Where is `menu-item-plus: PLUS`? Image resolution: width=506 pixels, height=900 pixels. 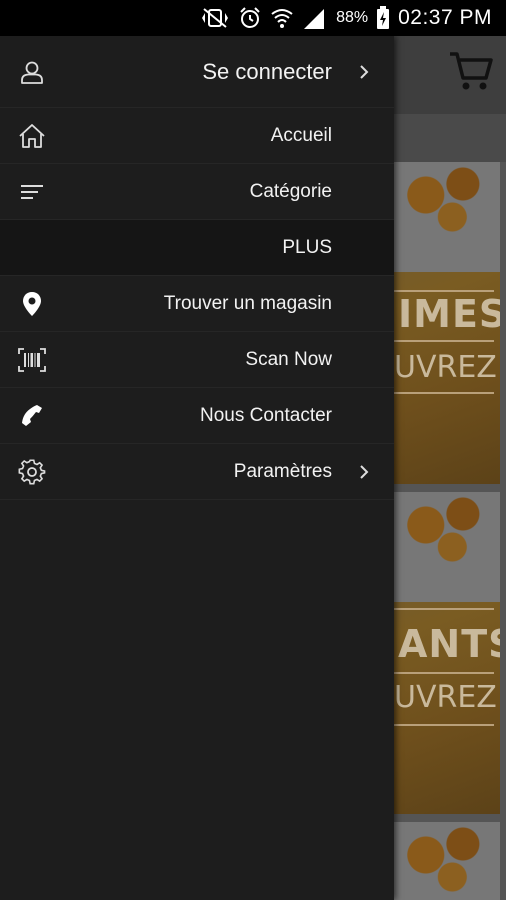 menu-item-plus: PLUS is located at coordinates (197, 248).